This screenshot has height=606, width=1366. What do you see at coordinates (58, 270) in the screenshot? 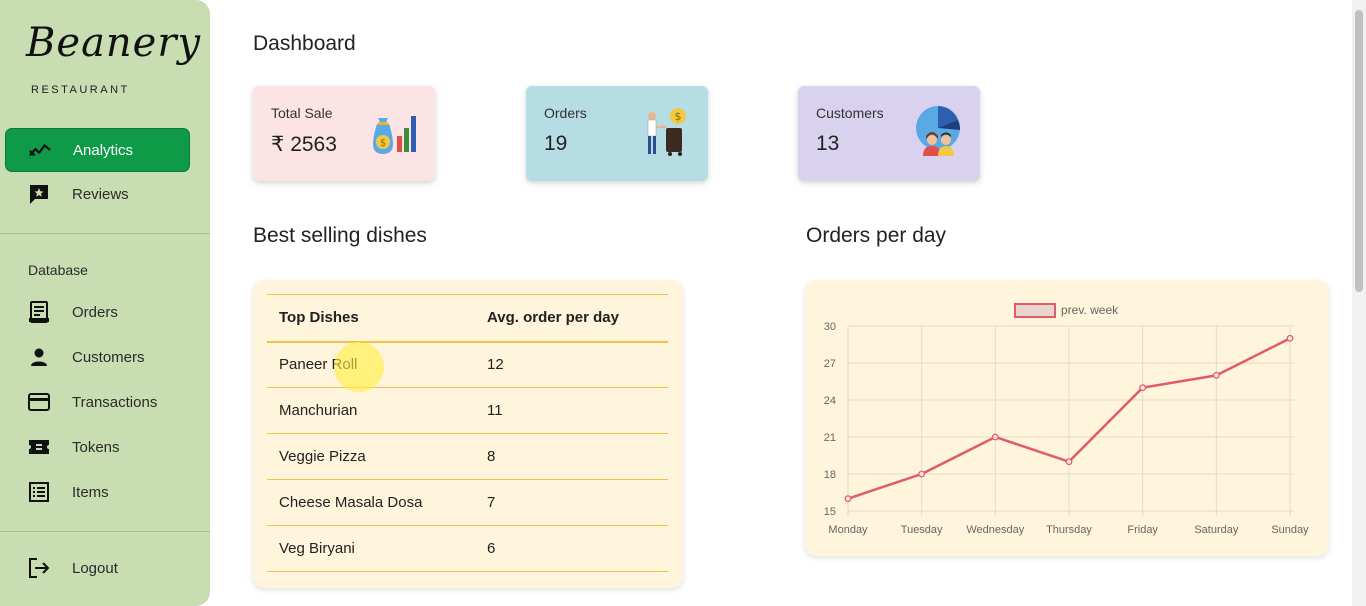
I see `database-section-label: Database` at bounding box center [58, 270].